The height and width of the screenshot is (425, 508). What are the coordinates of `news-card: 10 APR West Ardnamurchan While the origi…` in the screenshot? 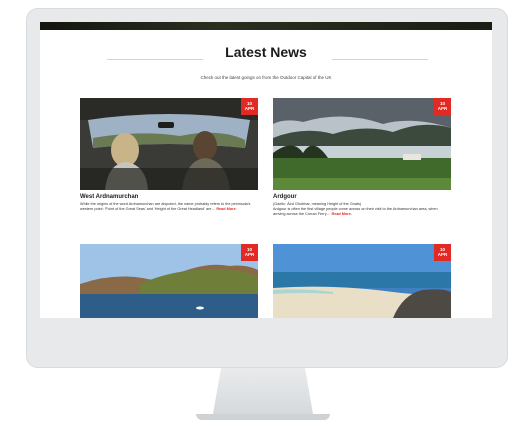 It's located at (169, 155).